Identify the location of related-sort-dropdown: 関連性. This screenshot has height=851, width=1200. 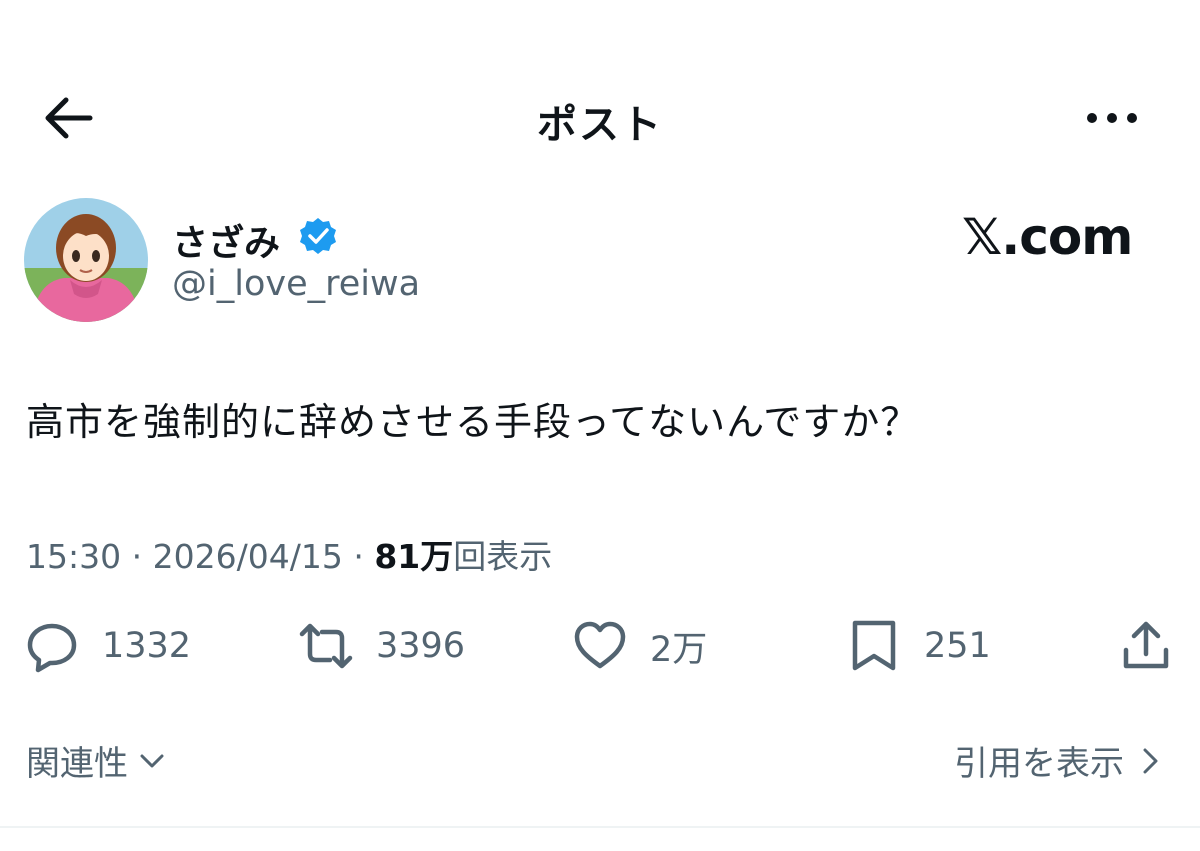
(97, 760).